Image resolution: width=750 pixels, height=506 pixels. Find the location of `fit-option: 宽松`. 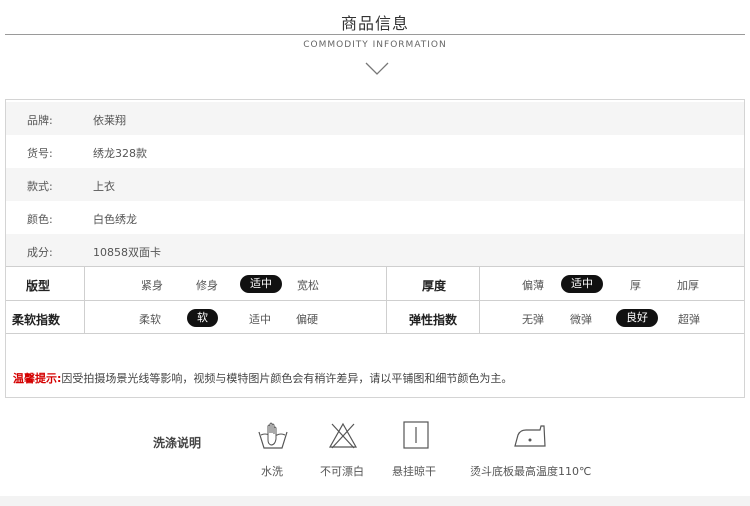

fit-option: 宽松 is located at coordinates (308, 285).